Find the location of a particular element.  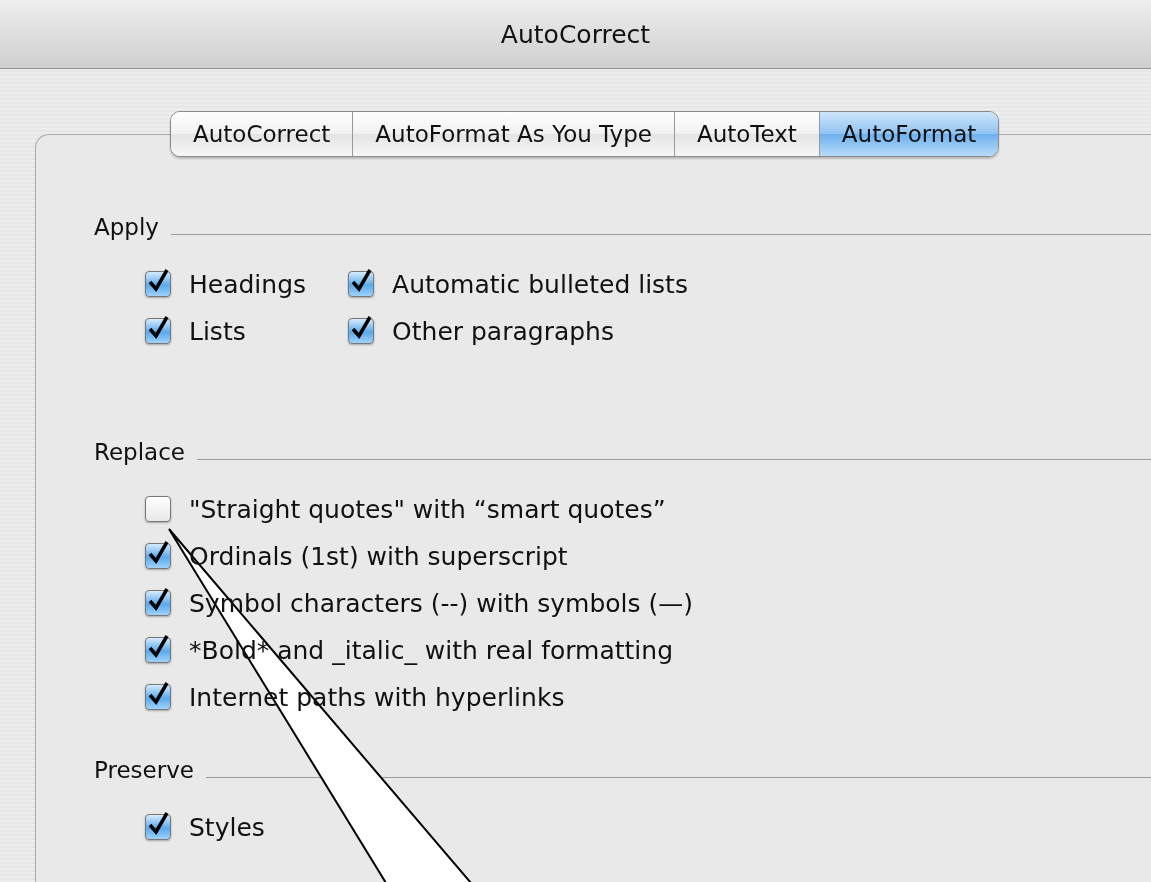

option-label: "Straight quotes" with “smart quotes” is located at coordinates (427, 509).